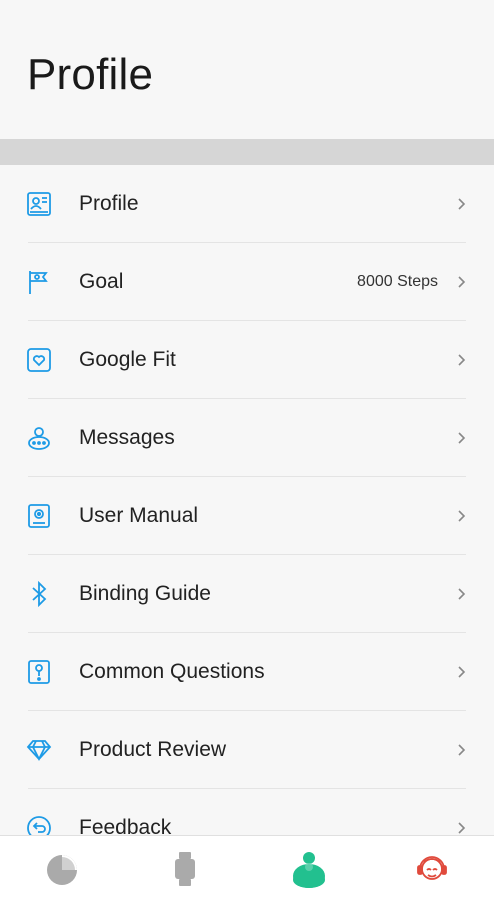 This screenshot has height=900, width=494. I want to click on section-divider, so click(247, 152).